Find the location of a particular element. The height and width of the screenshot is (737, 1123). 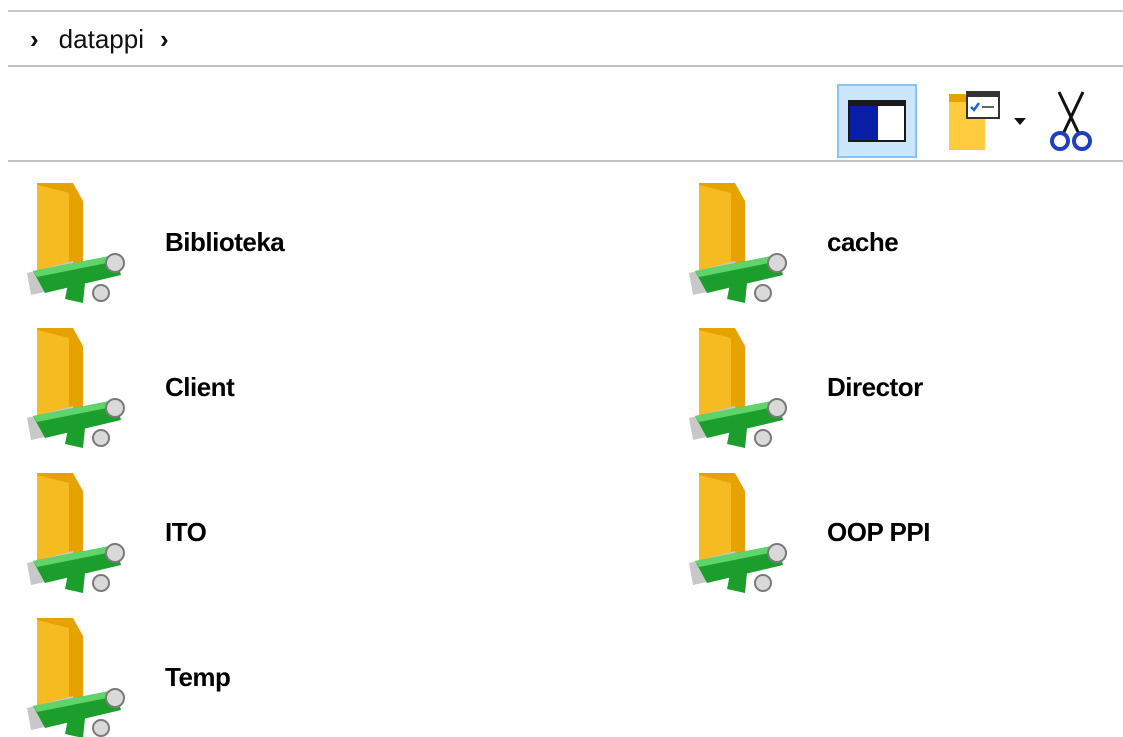

toolbar is located at coordinates (969, 121).